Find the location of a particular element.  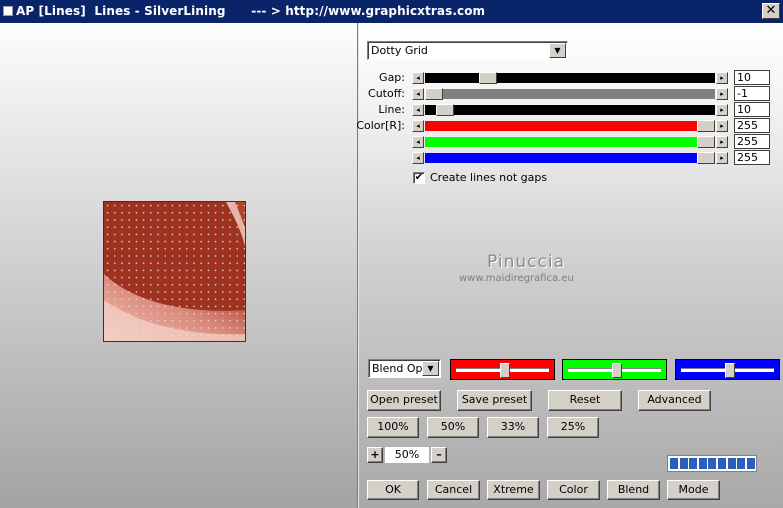

zoom-100-button: 100% is located at coordinates (393, 427).